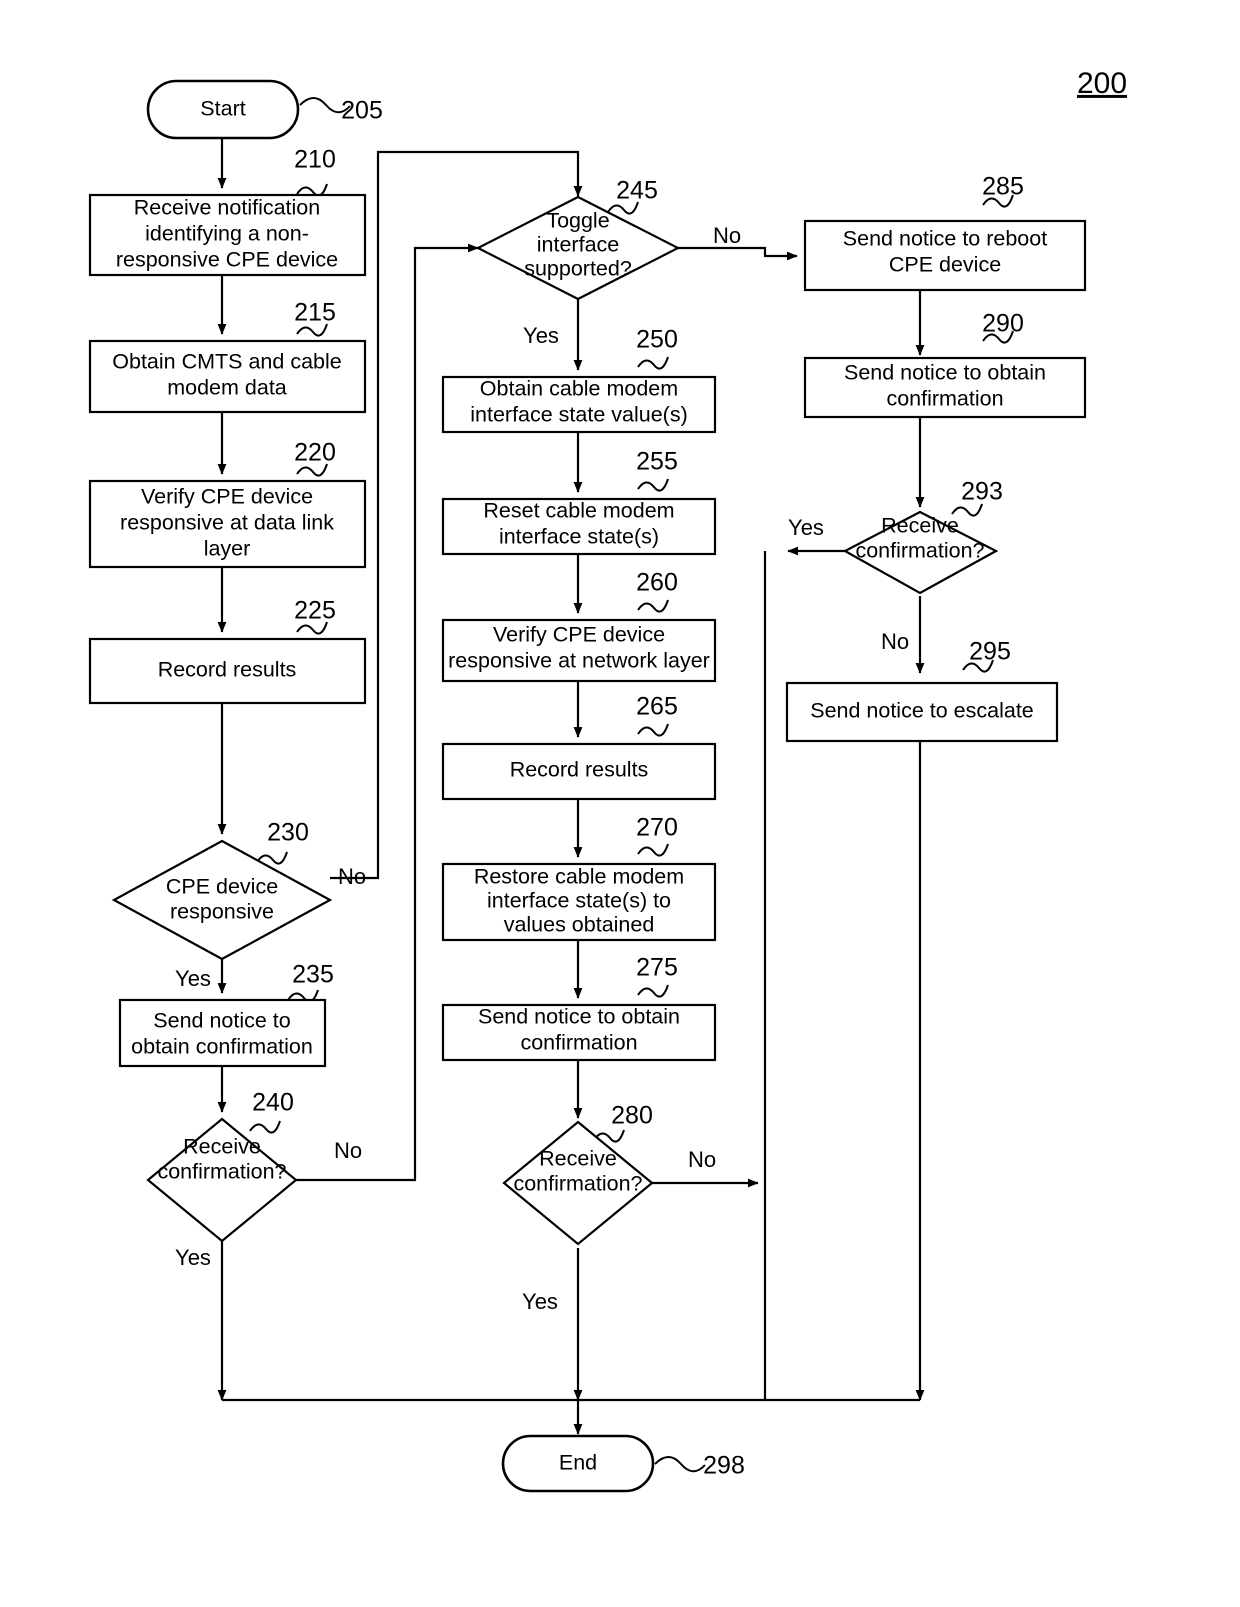 The image size is (1240, 1607). What do you see at coordinates (578, 1043) in the screenshot?
I see `node-275-line-2: confirmation` at bounding box center [578, 1043].